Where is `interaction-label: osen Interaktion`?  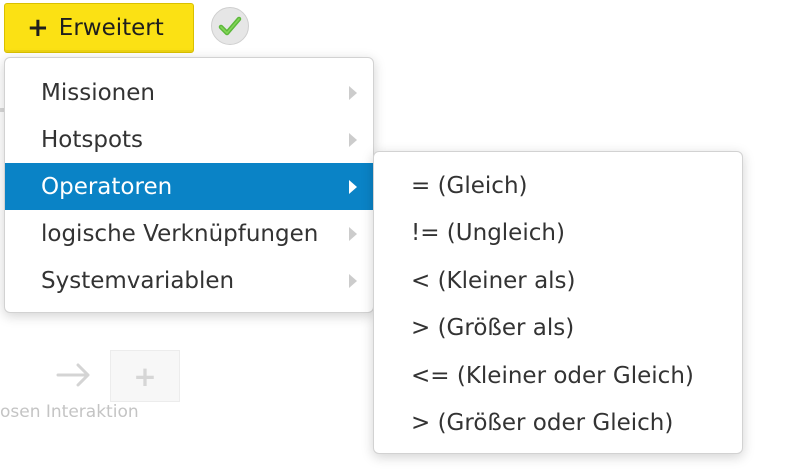
interaction-label: osen Interaktion is located at coordinates (69, 412).